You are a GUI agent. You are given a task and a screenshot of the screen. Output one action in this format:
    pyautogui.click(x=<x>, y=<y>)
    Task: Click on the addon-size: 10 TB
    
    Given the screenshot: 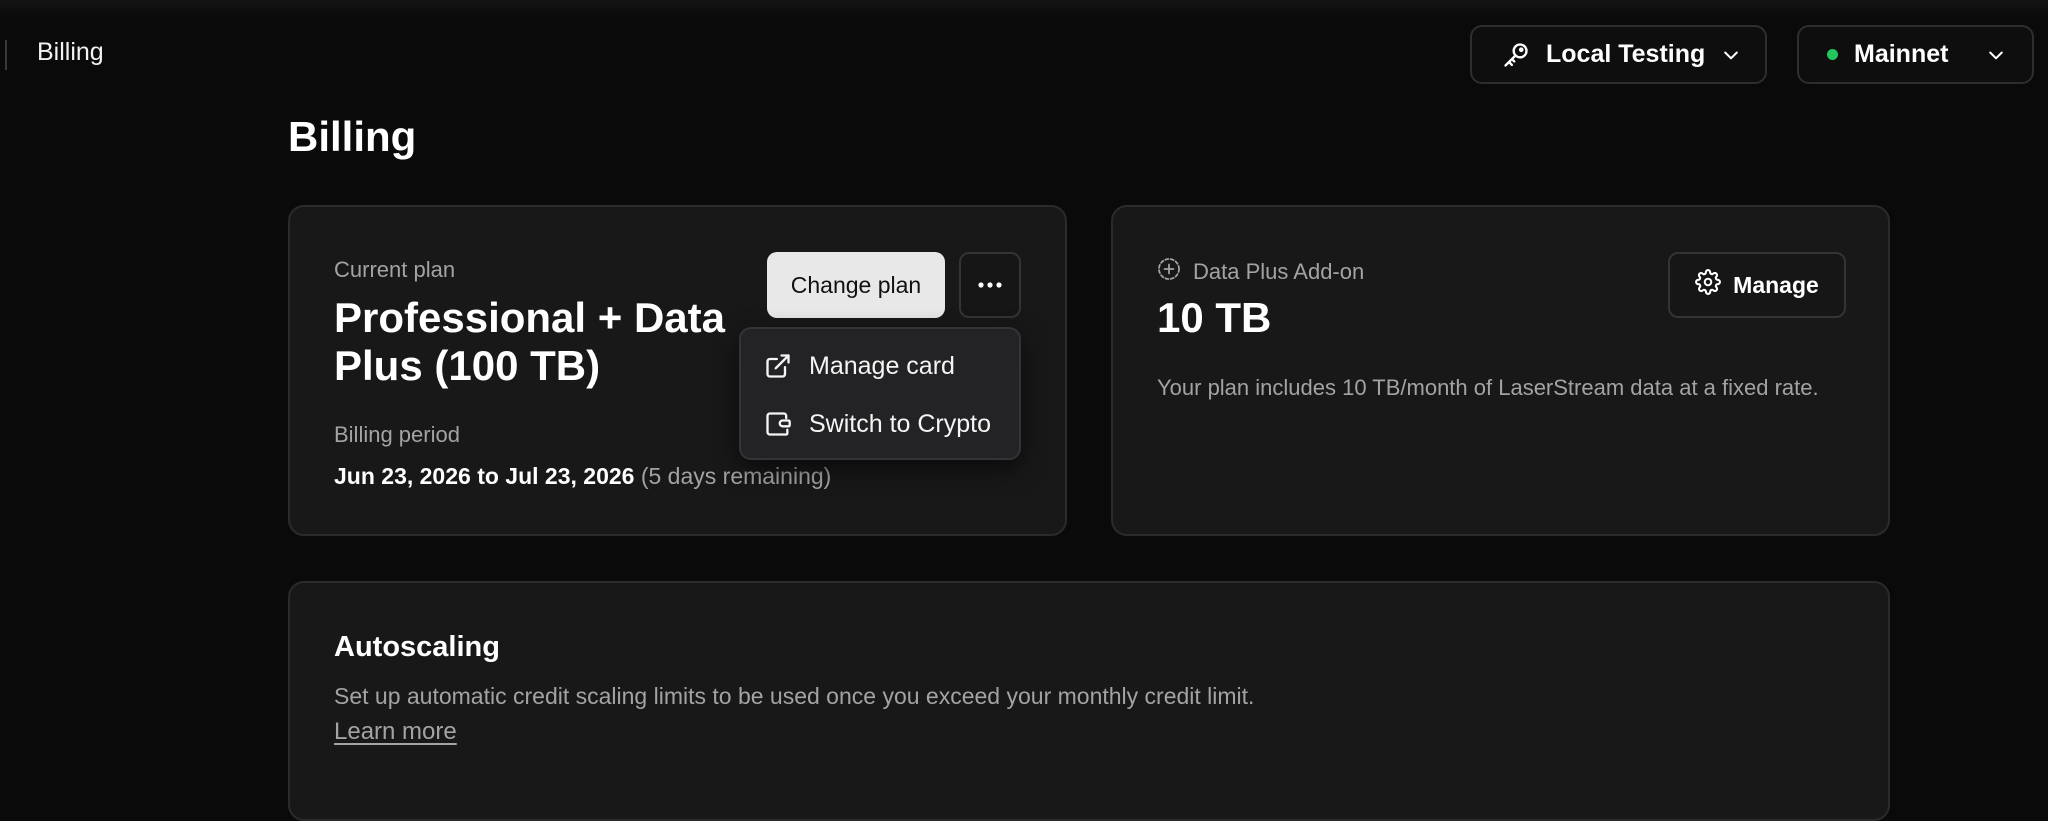 What is the action you would take?
    pyautogui.click(x=1214, y=317)
    